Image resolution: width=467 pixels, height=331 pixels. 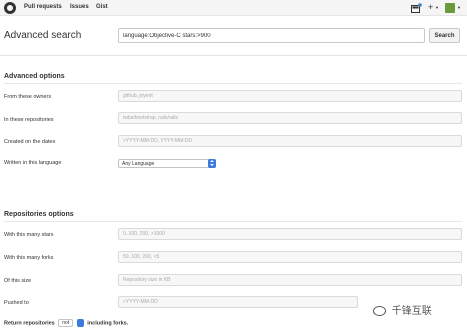 What do you see at coordinates (43, 35) in the screenshot?
I see `page-title: Advanced search` at bounding box center [43, 35].